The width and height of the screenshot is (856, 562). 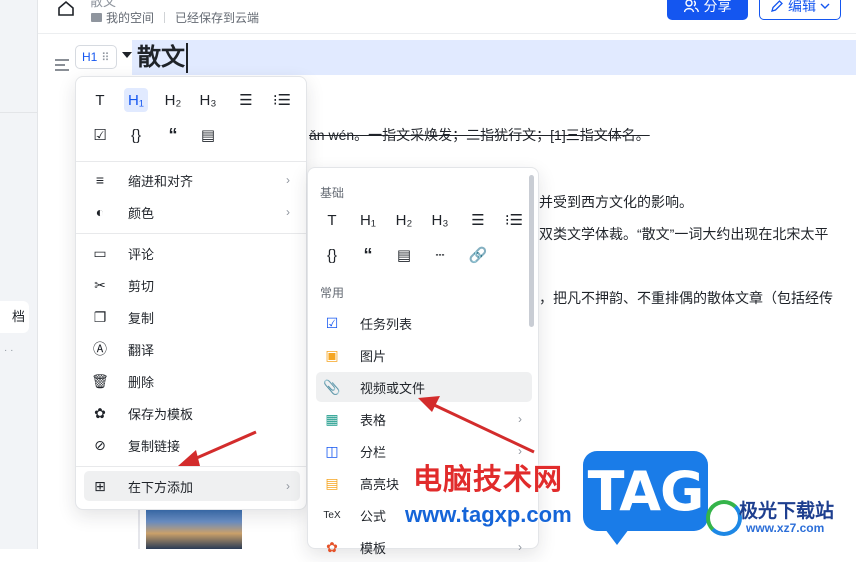 I want to click on annotation-arrowhead-right, so click(x=429, y=404).